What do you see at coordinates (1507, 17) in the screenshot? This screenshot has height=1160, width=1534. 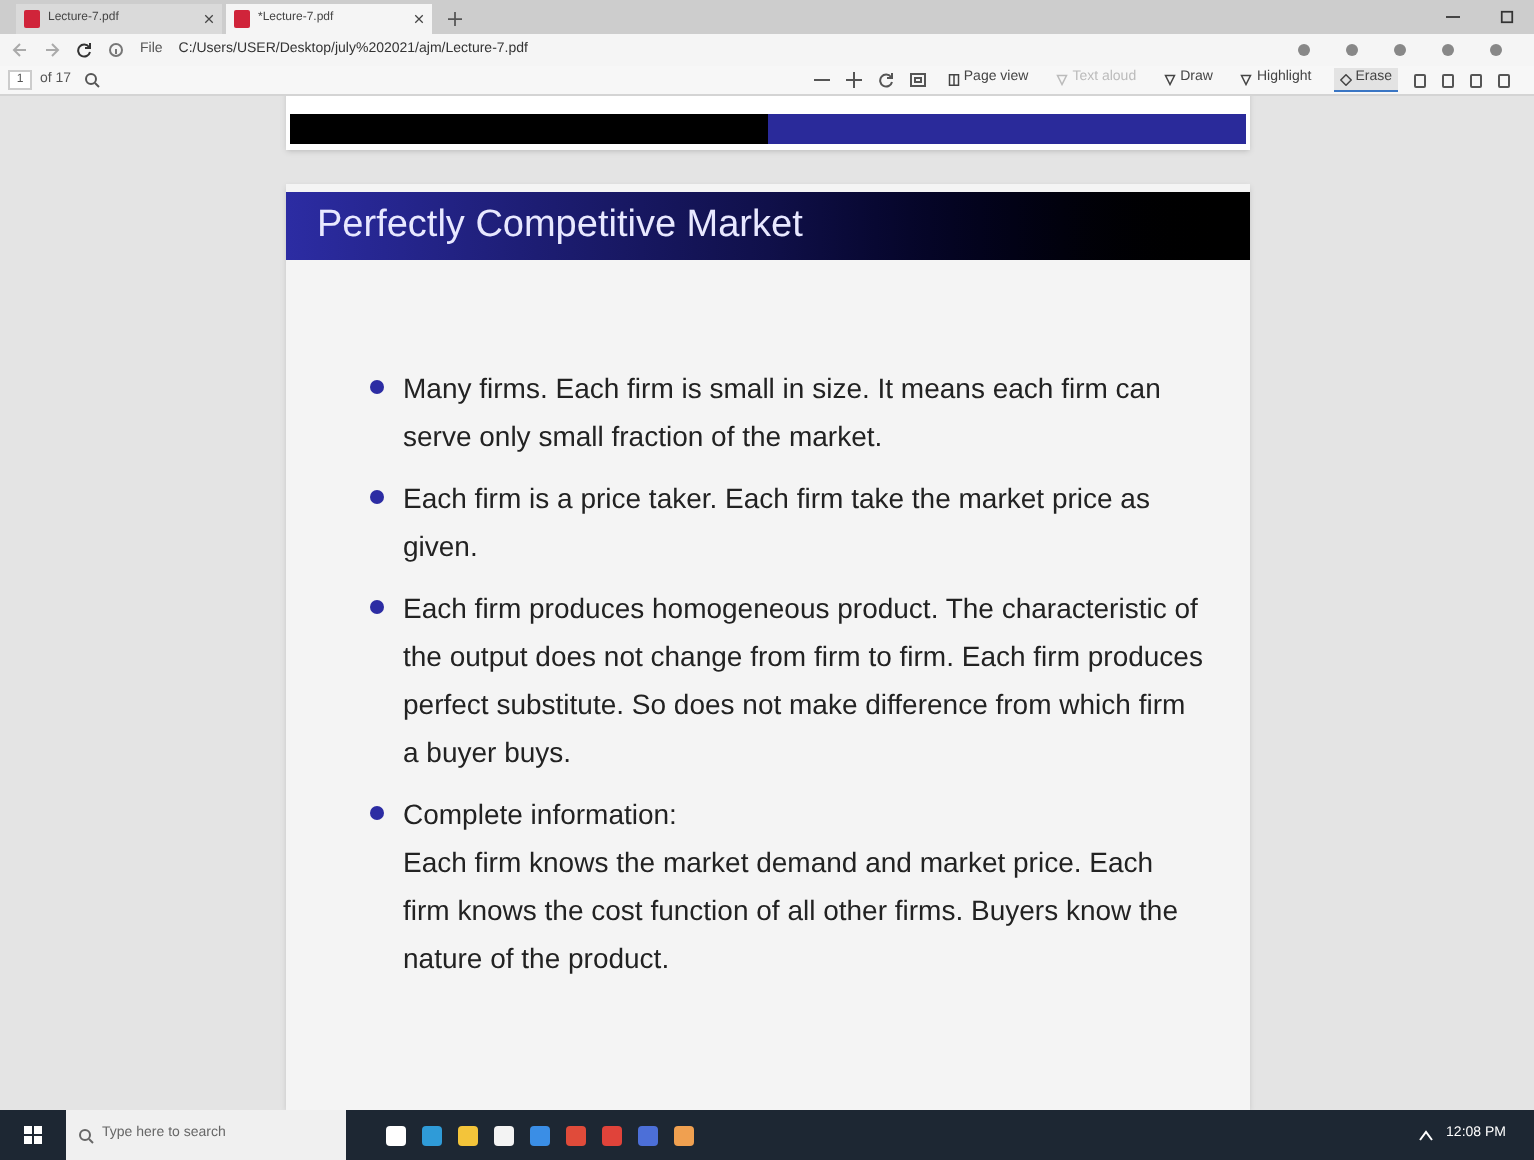 I see `maximize-icon` at bounding box center [1507, 17].